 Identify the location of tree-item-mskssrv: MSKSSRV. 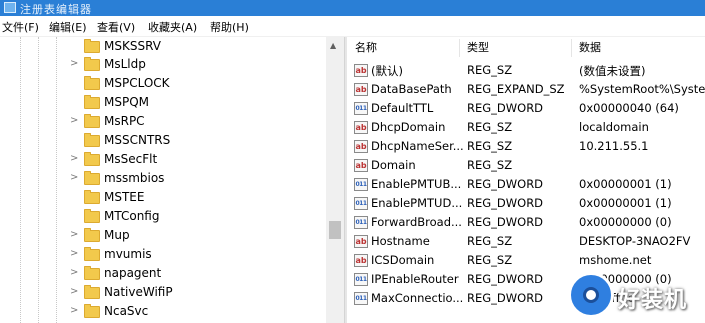
(163, 47).